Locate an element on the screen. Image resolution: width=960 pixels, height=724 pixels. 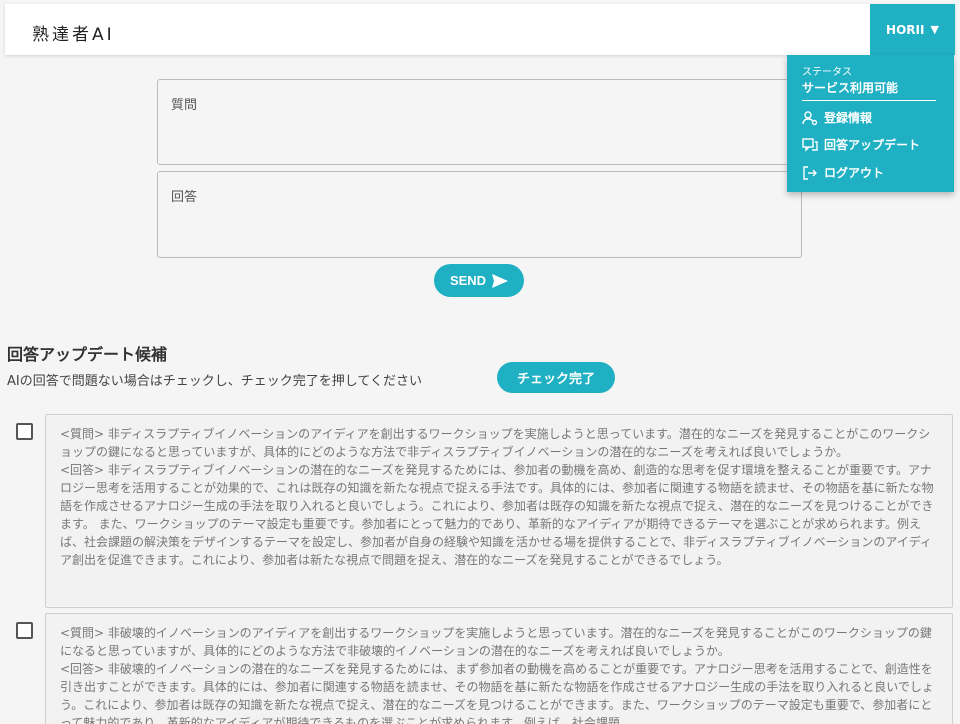
send-icon is located at coordinates (500, 280).